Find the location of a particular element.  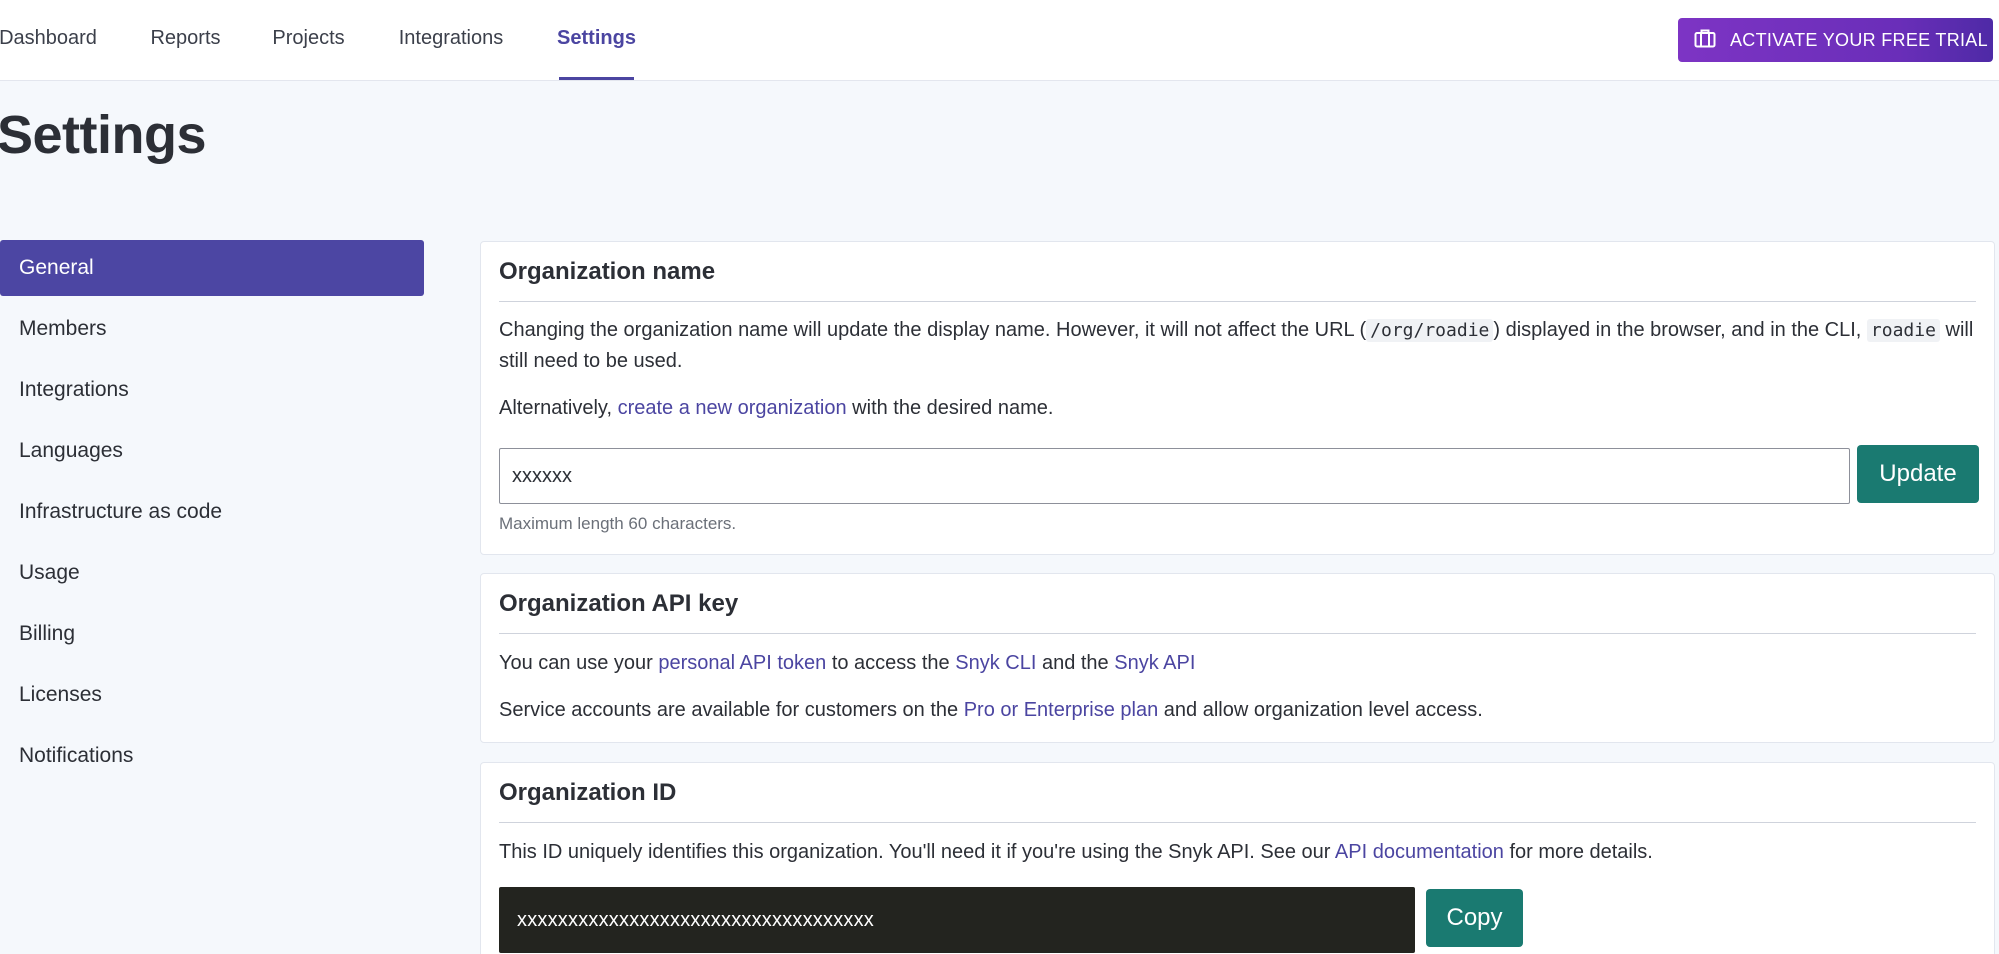

api-key-heading: Organization API key is located at coordinates (1237, 604).